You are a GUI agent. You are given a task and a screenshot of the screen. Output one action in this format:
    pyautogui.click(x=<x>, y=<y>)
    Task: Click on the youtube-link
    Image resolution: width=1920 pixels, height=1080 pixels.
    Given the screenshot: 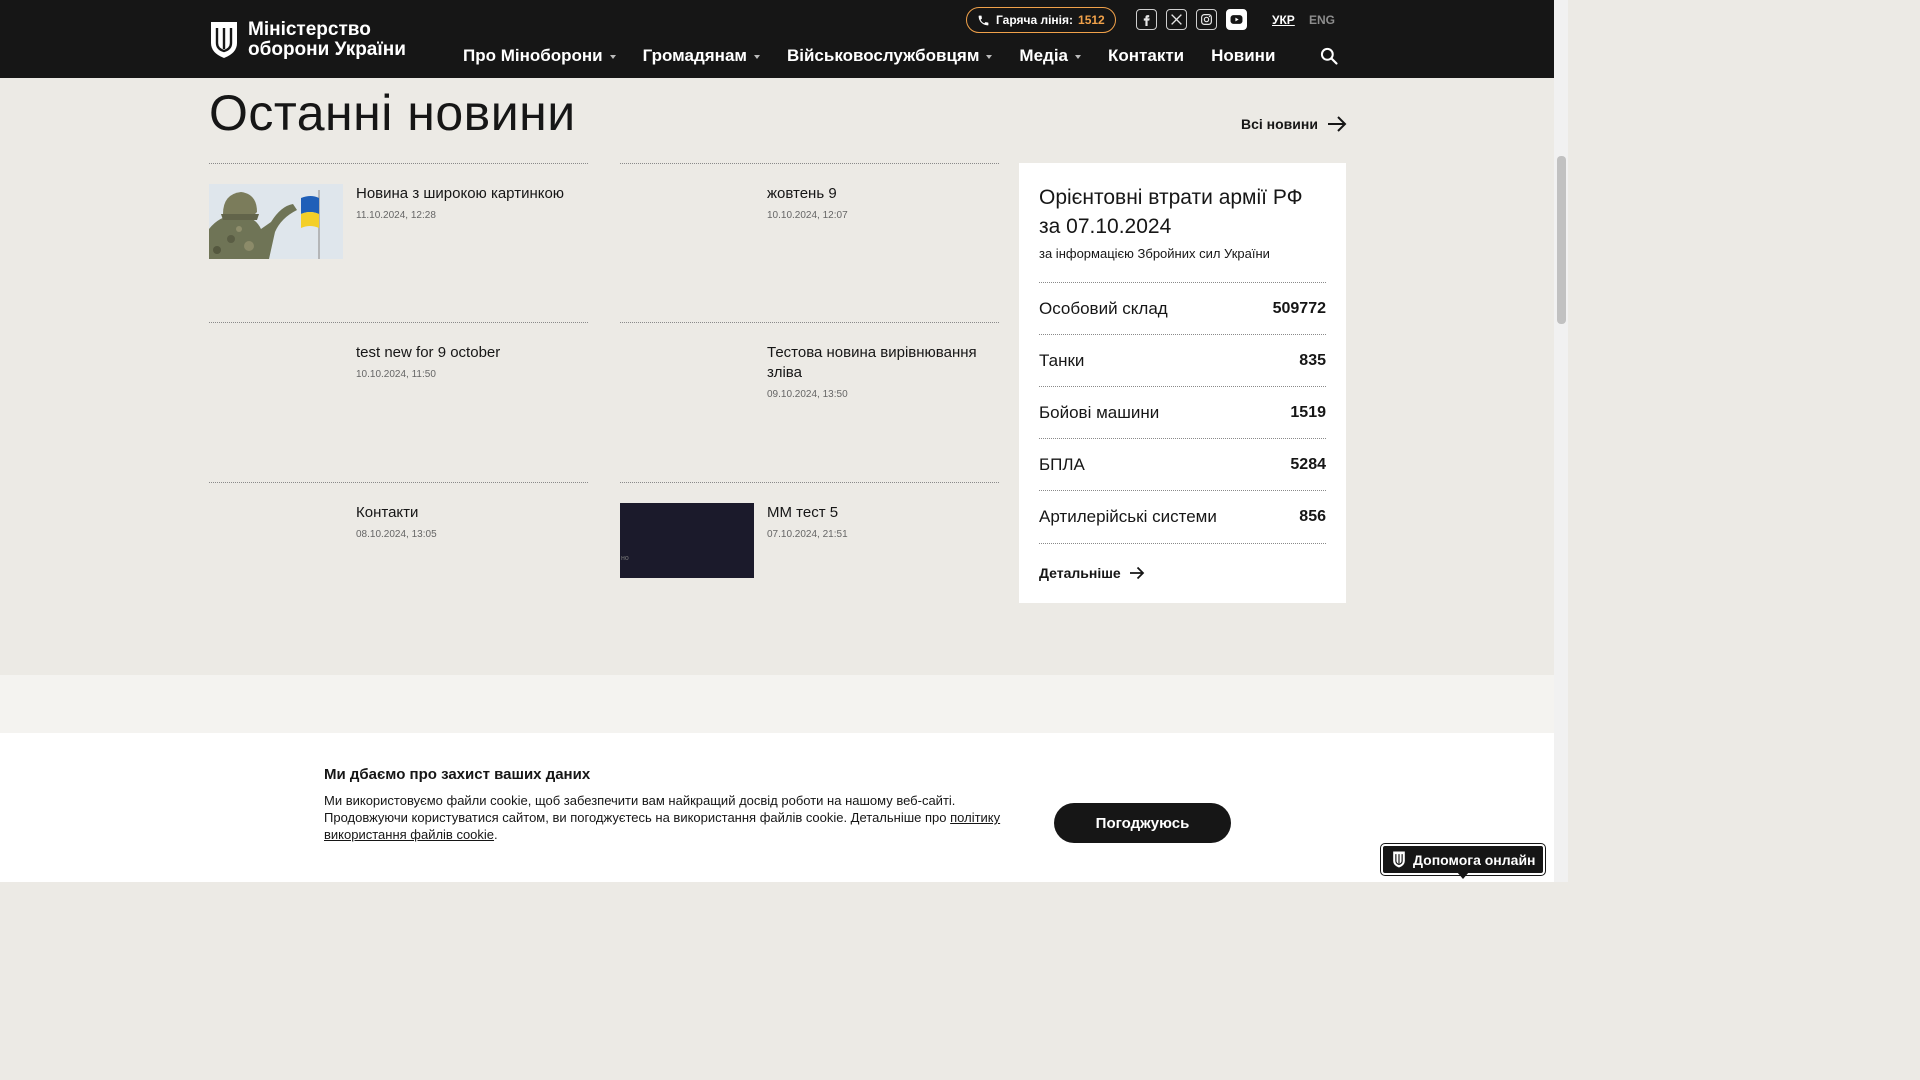 What is the action you would take?
    pyautogui.click(x=1236, y=19)
    